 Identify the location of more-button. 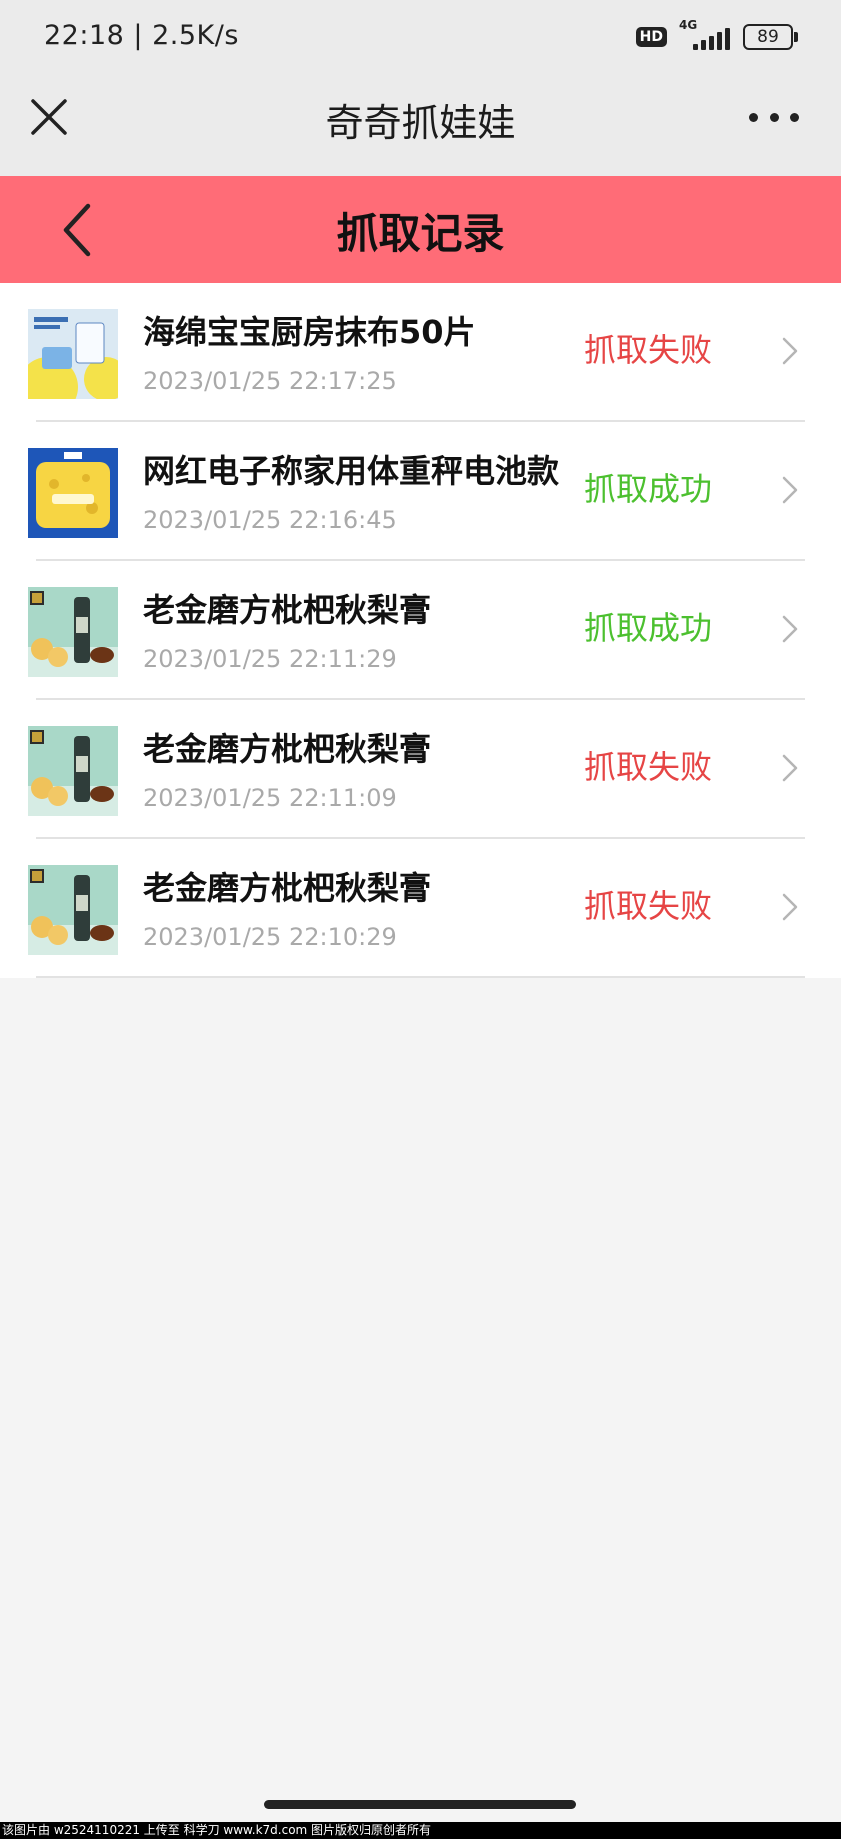
(774, 117).